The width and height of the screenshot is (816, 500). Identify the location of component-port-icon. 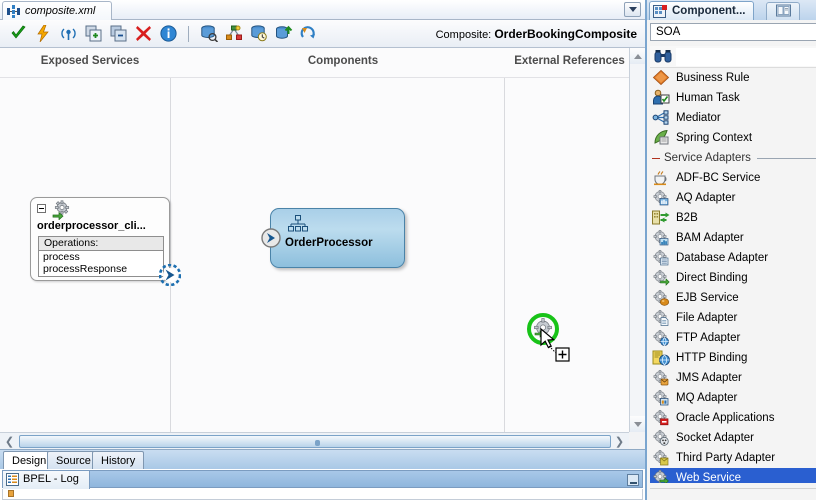
(271, 238).